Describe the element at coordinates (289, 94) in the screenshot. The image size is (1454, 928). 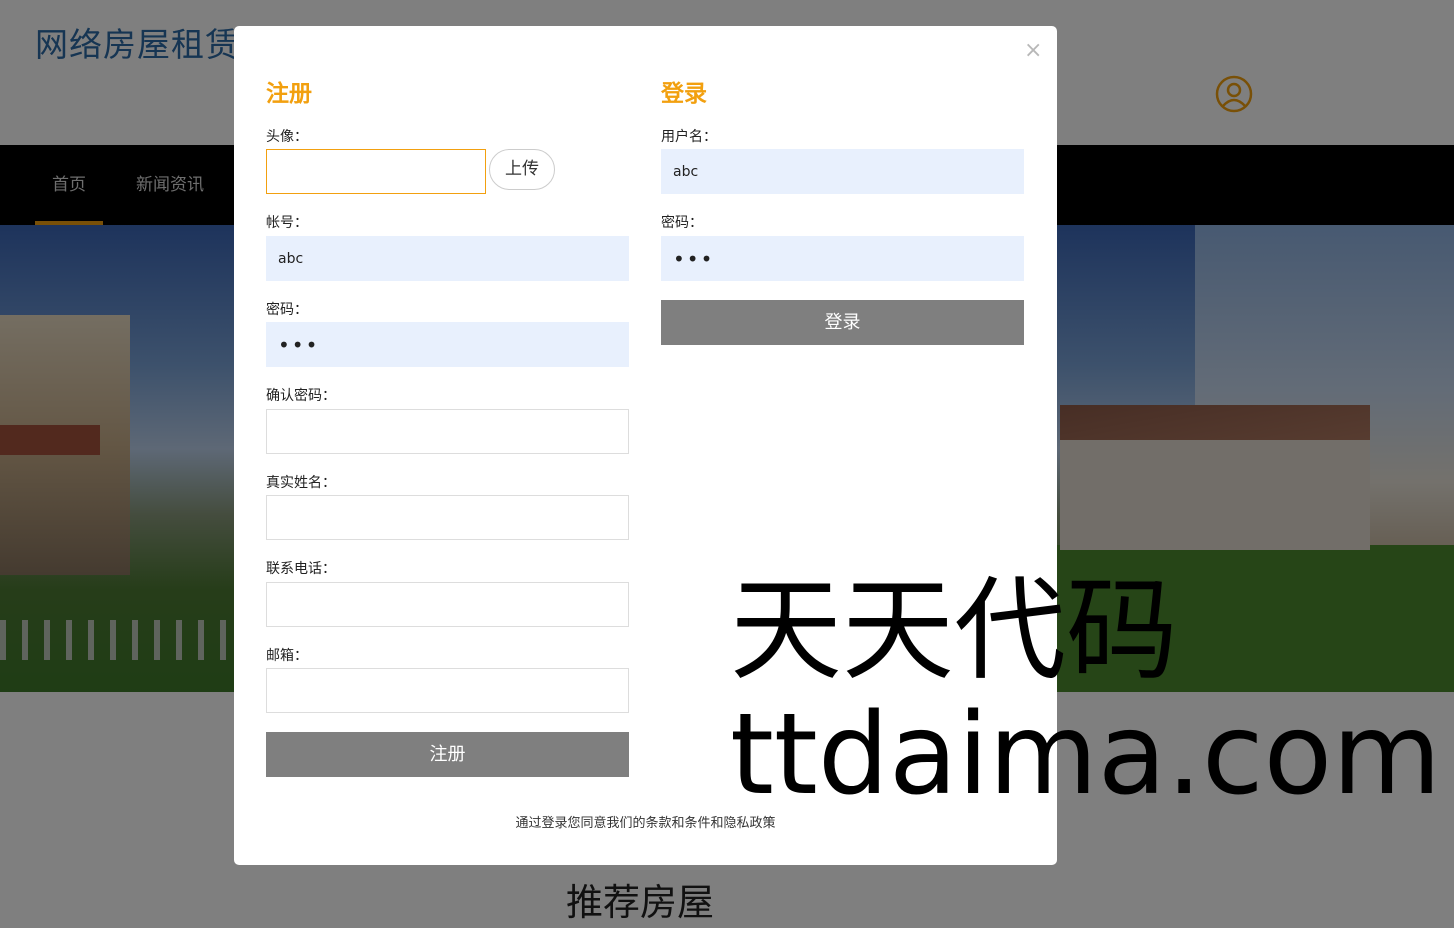
I see `register-title: 注册` at that location.